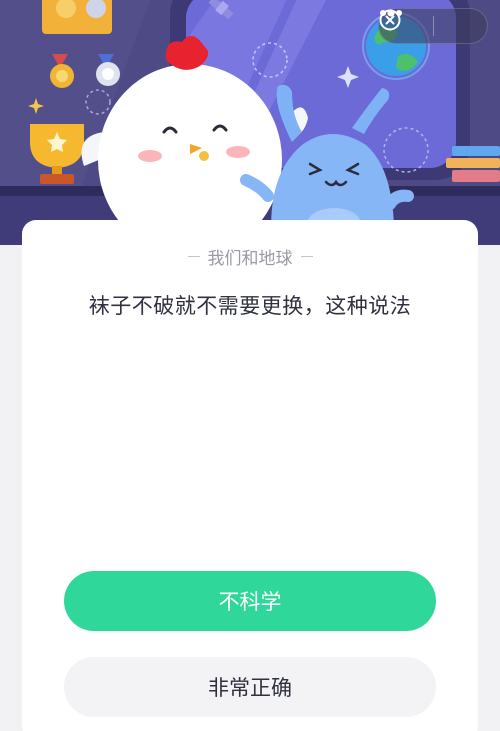  I want to click on question-text: 袜子不破就不需要更换，这种说法, so click(250, 306).